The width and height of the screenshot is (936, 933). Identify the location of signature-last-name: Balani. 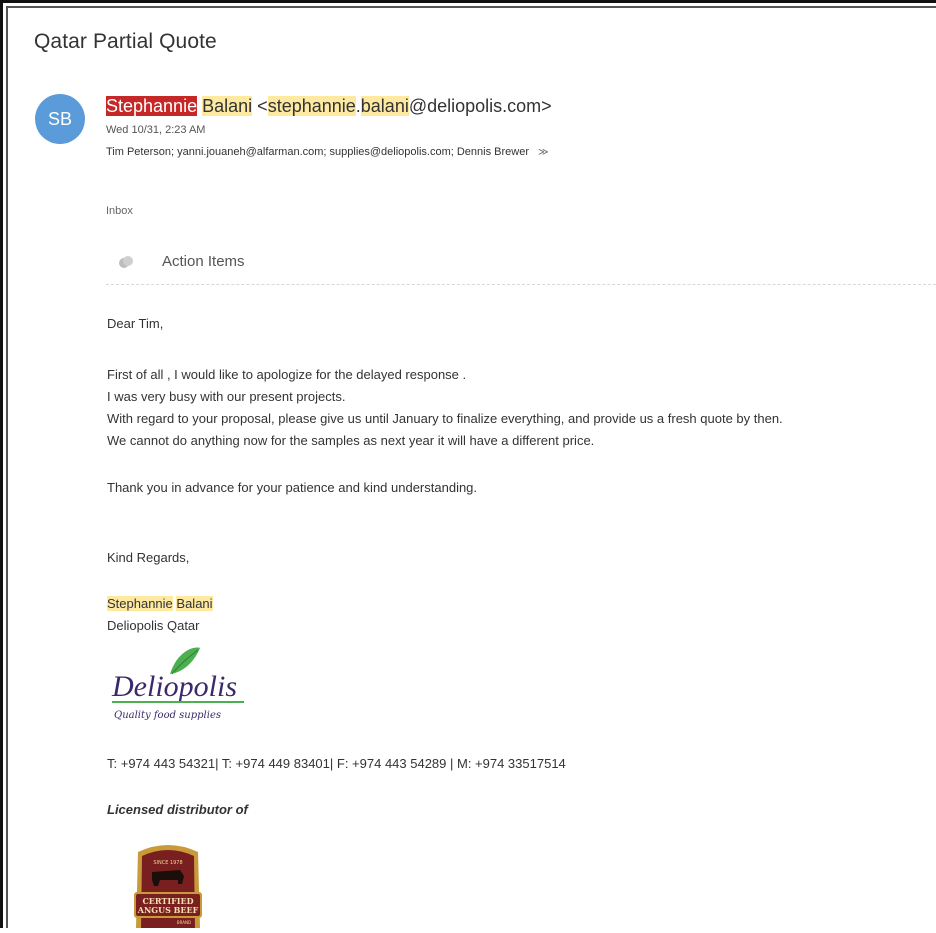
(194, 603).